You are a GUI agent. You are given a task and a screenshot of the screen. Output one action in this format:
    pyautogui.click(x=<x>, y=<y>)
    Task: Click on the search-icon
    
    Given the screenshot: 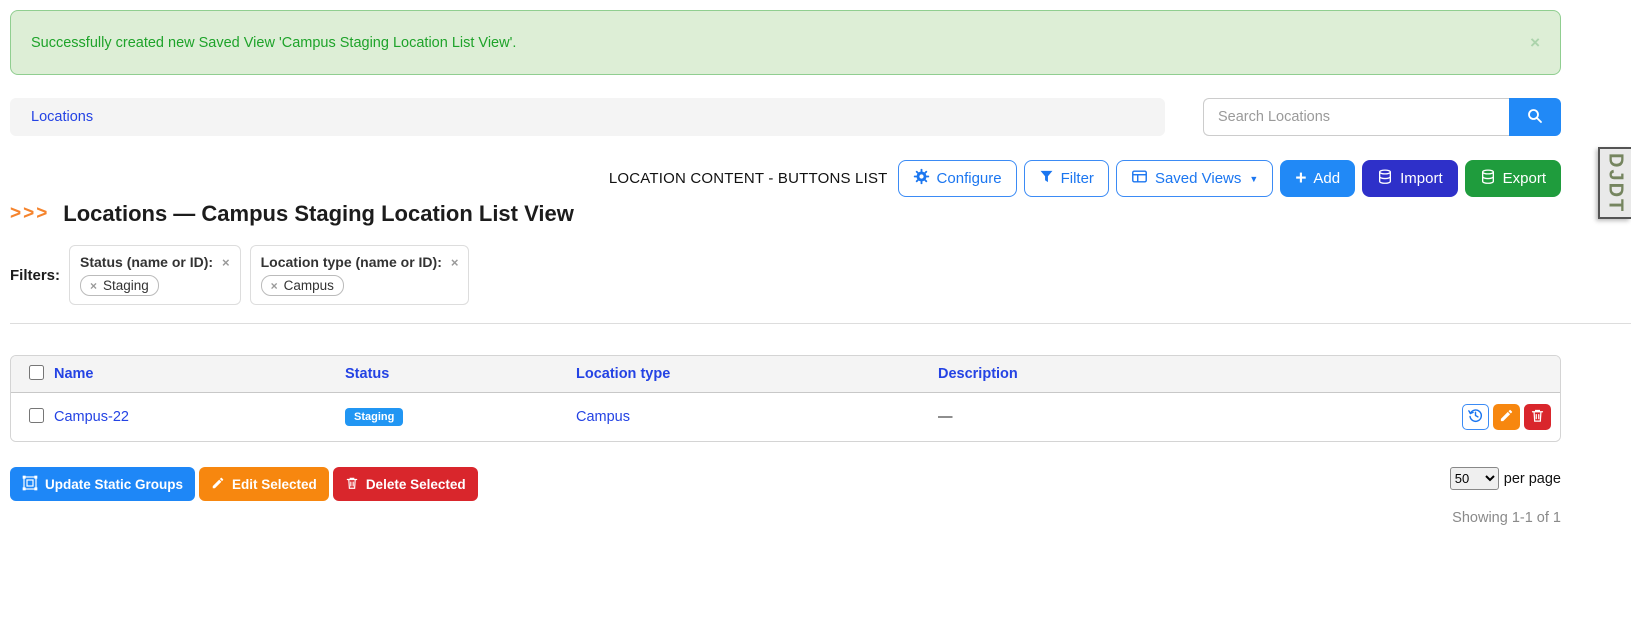 What is the action you would take?
    pyautogui.click(x=1535, y=117)
    